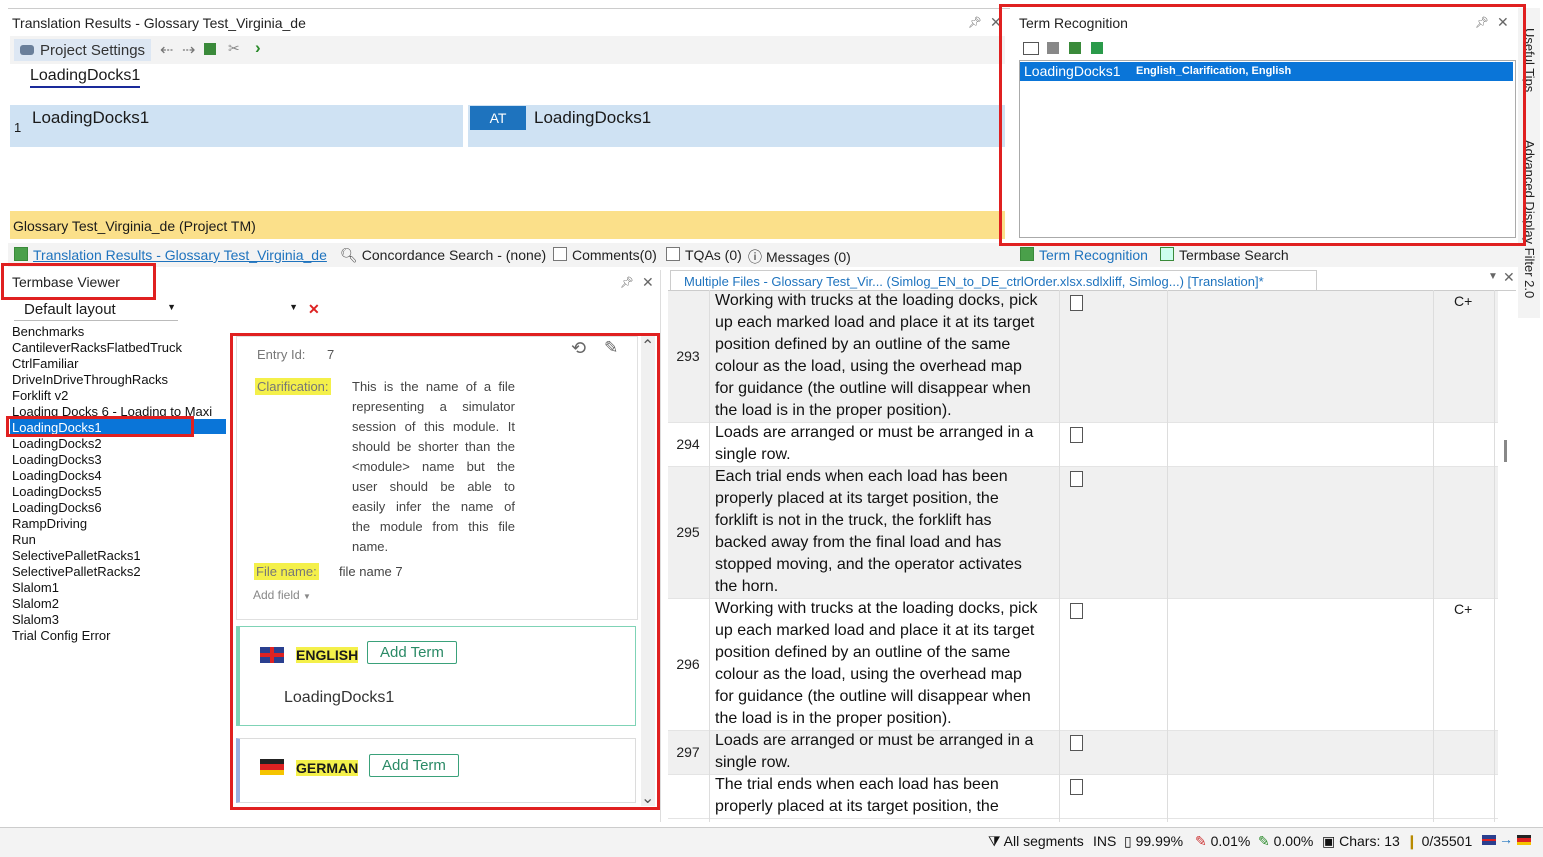 Image resolution: width=1543 pixels, height=857 pixels. I want to click on status-pct-2-value: 0.01%, so click(1230, 841).